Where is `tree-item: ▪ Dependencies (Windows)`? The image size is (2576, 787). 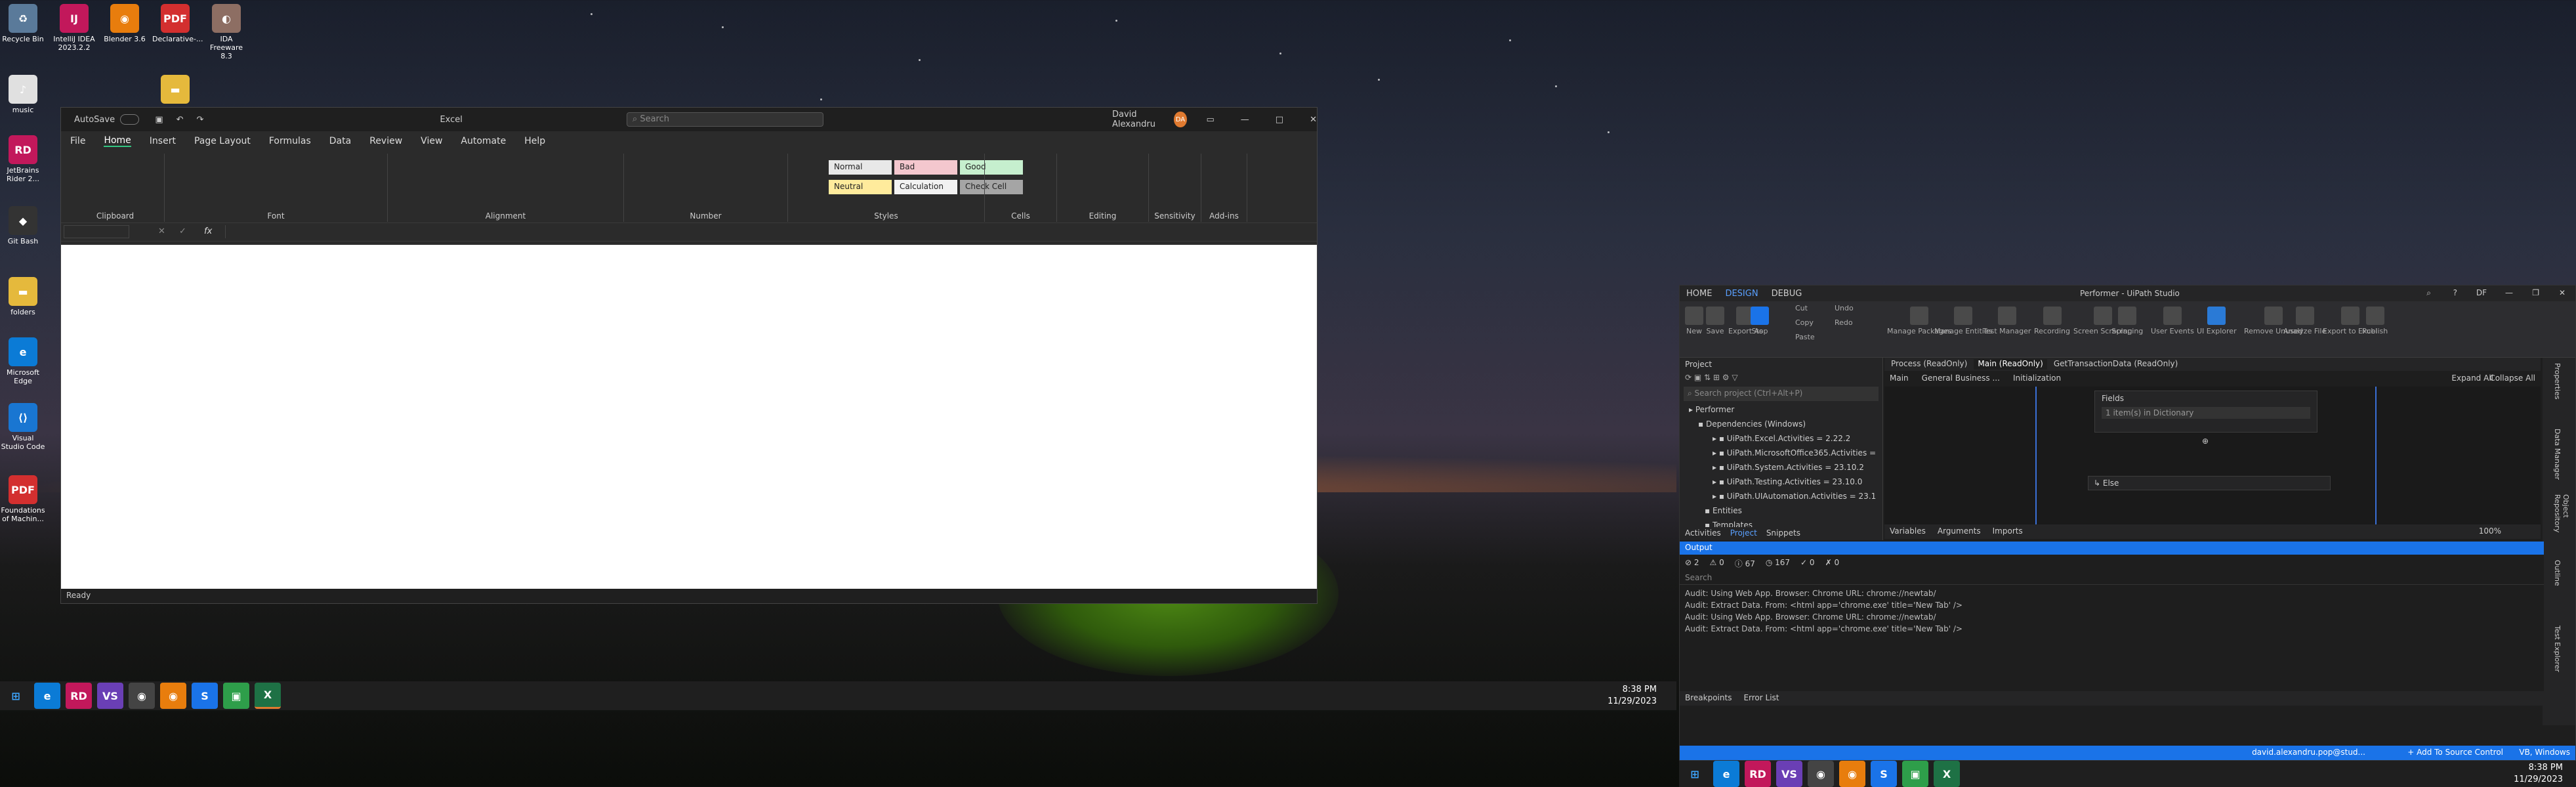 tree-item: ▪ Dependencies (Windows) is located at coordinates (1786, 424).